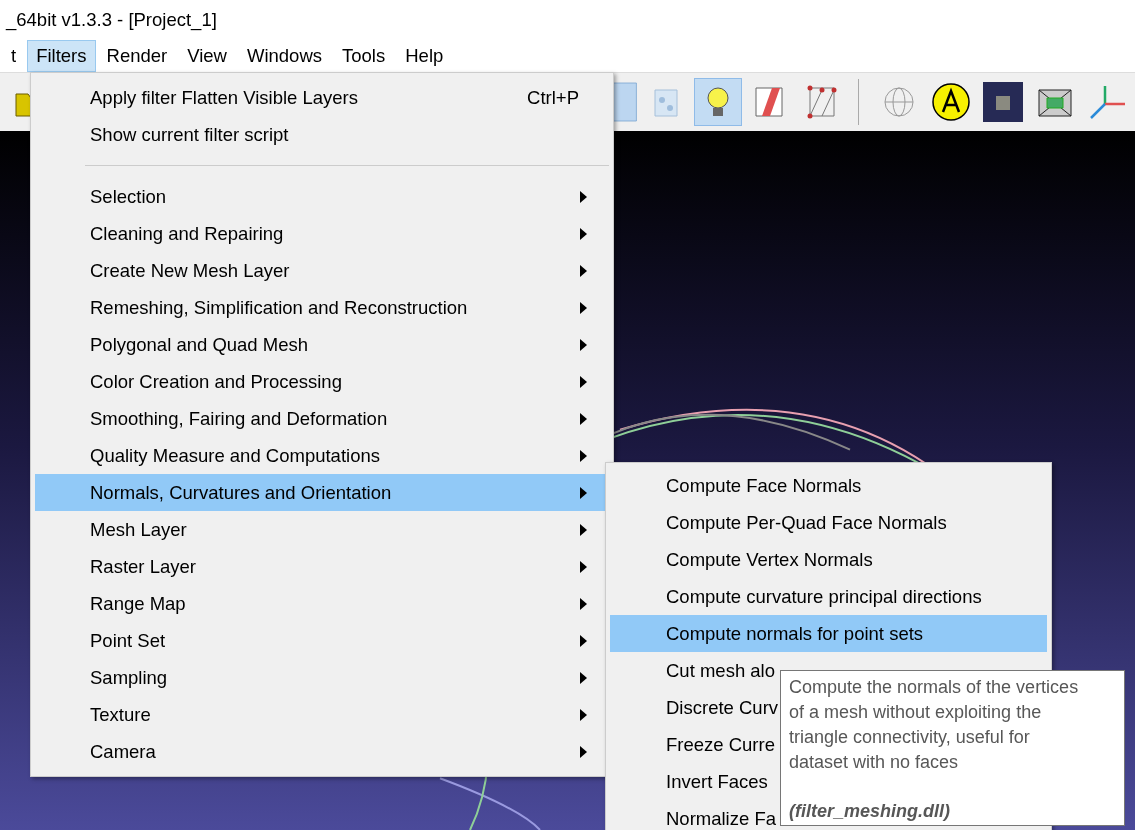  I want to click on menu-item: Compute Per-Quad Face Normals, so click(828, 522).